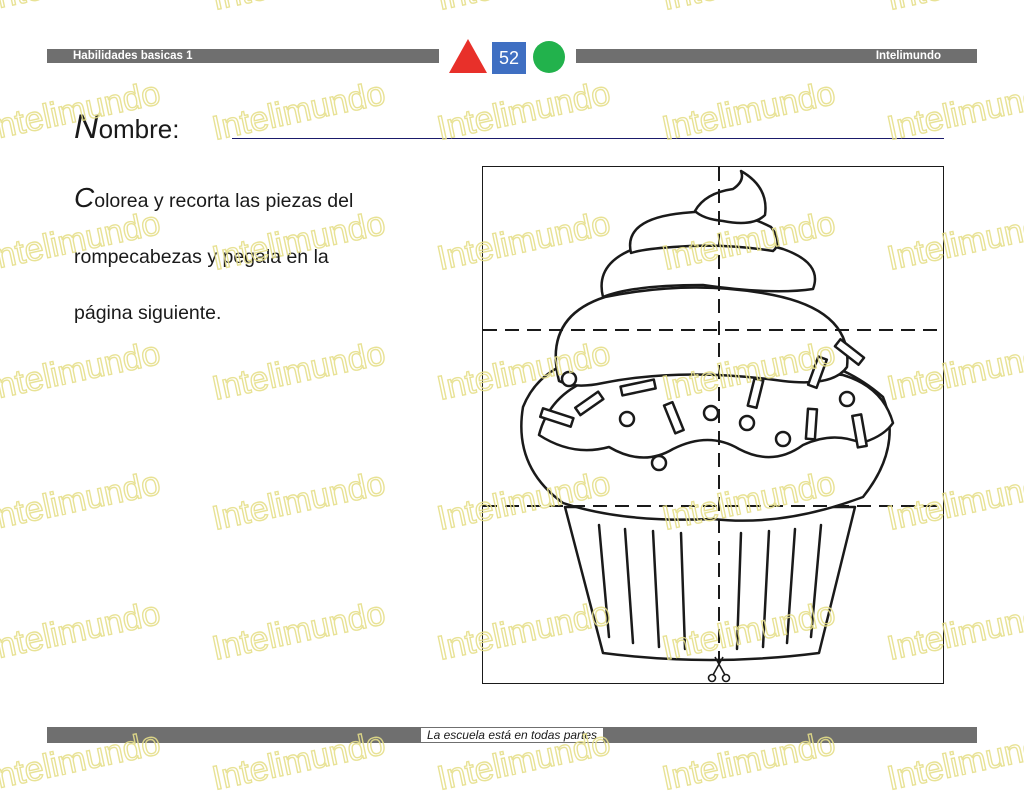  Describe the element at coordinates (214, 197) in the screenshot. I see `instructions-line-1: Colorea y recorta las piezas del` at that location.